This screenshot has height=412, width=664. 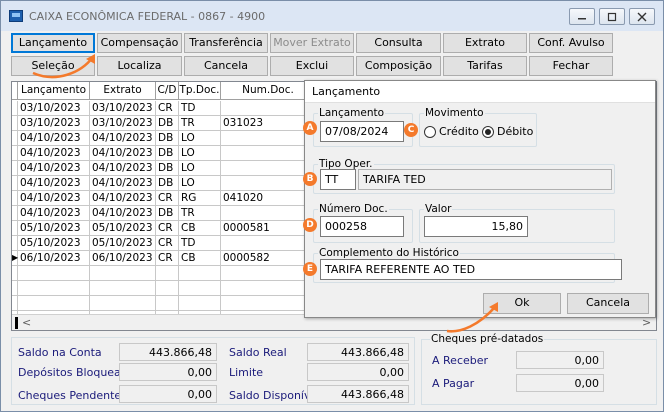 What do you see at coordinates (53, 66) in the screenshot?
I see `selecao-button: Seleção` at bounding box center [53, 66].